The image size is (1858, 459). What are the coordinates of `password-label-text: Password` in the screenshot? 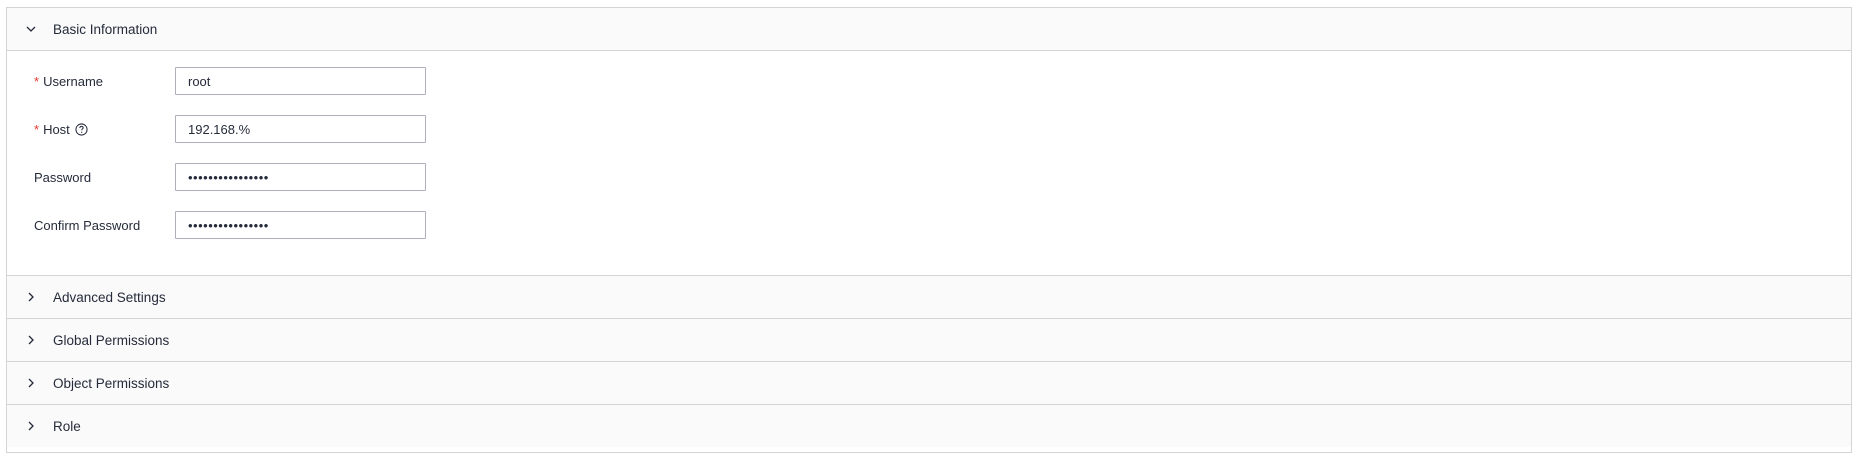 It's located at (63, 177).